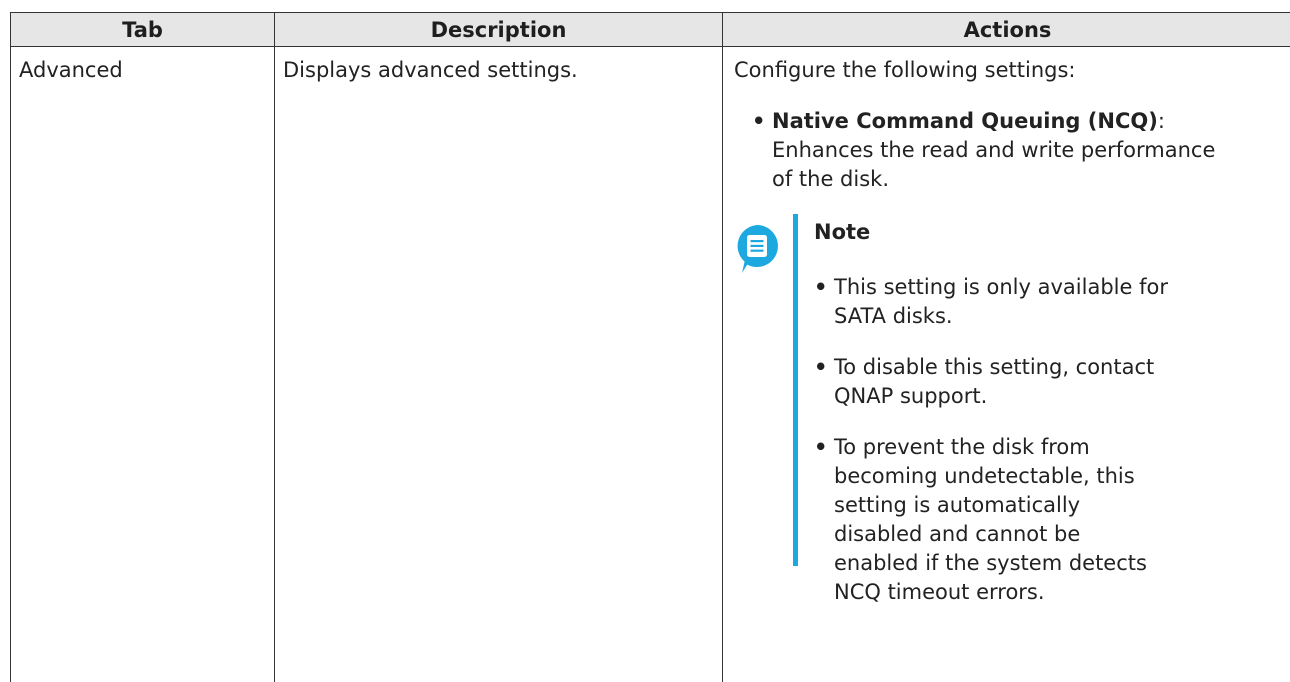 This screenshot has height=682, width=1290. I want to click on note-line: enabled if the system detects, so click(990, 563).